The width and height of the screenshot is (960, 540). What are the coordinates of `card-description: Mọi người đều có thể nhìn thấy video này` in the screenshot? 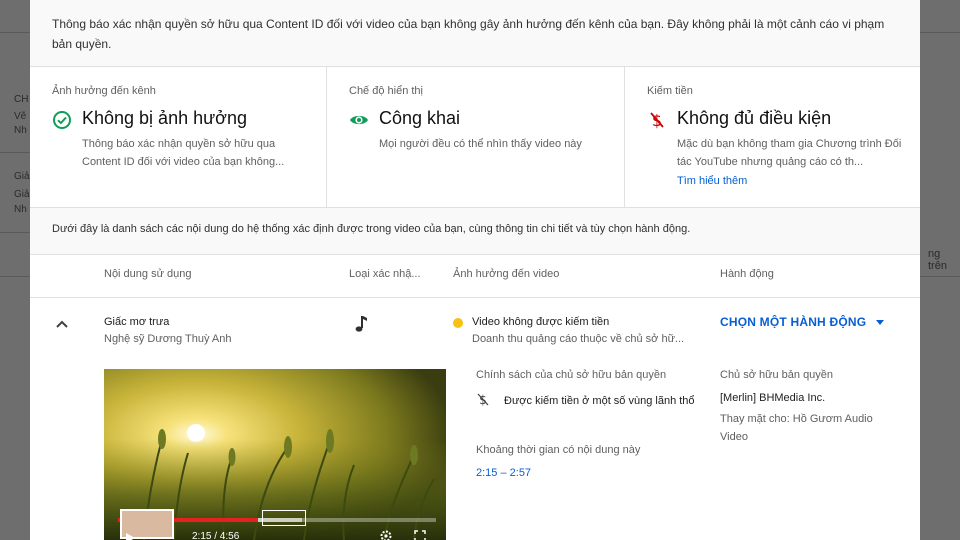 It's located at (480, 144).